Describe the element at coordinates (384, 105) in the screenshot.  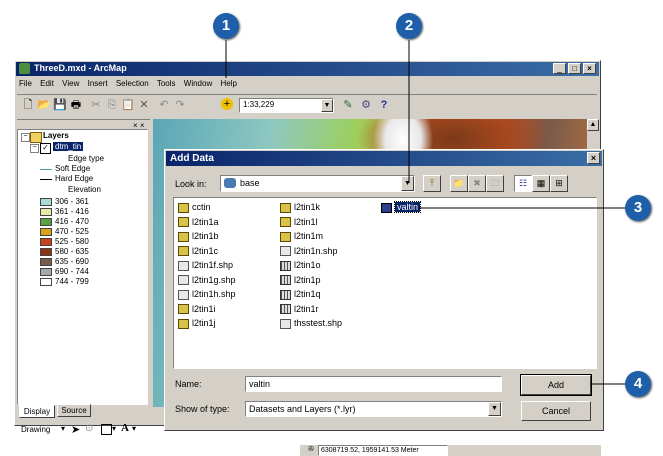
I see `whats-this-icon: ?` at that location.